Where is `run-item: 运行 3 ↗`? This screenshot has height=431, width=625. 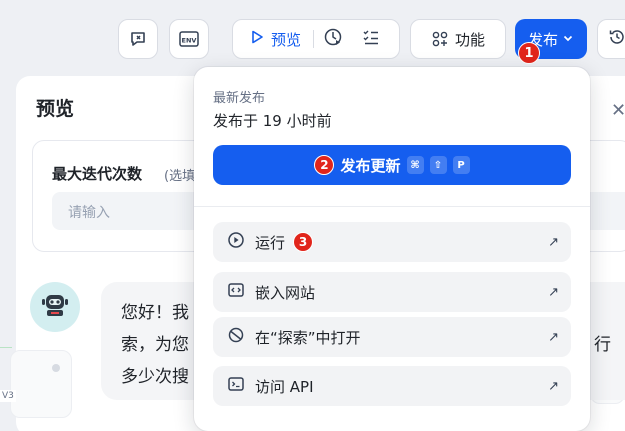
run-item: 运行 3 ↗ is located at coordinates (392, 242).